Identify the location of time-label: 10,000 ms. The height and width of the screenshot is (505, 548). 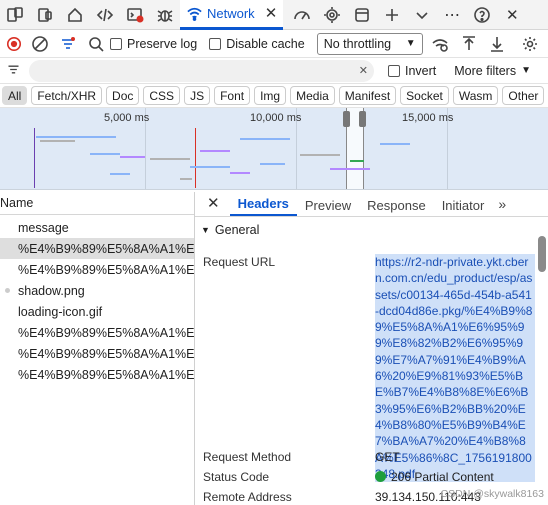
(276, 118).